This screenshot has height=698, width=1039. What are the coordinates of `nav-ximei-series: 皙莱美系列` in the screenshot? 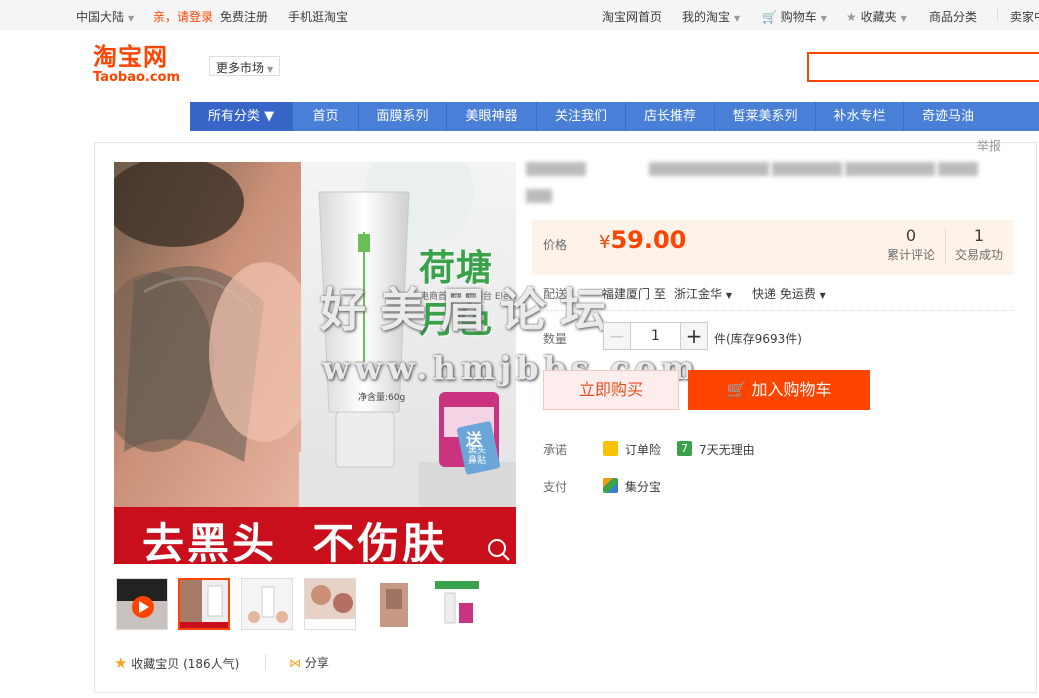 It's located at (765, 116).